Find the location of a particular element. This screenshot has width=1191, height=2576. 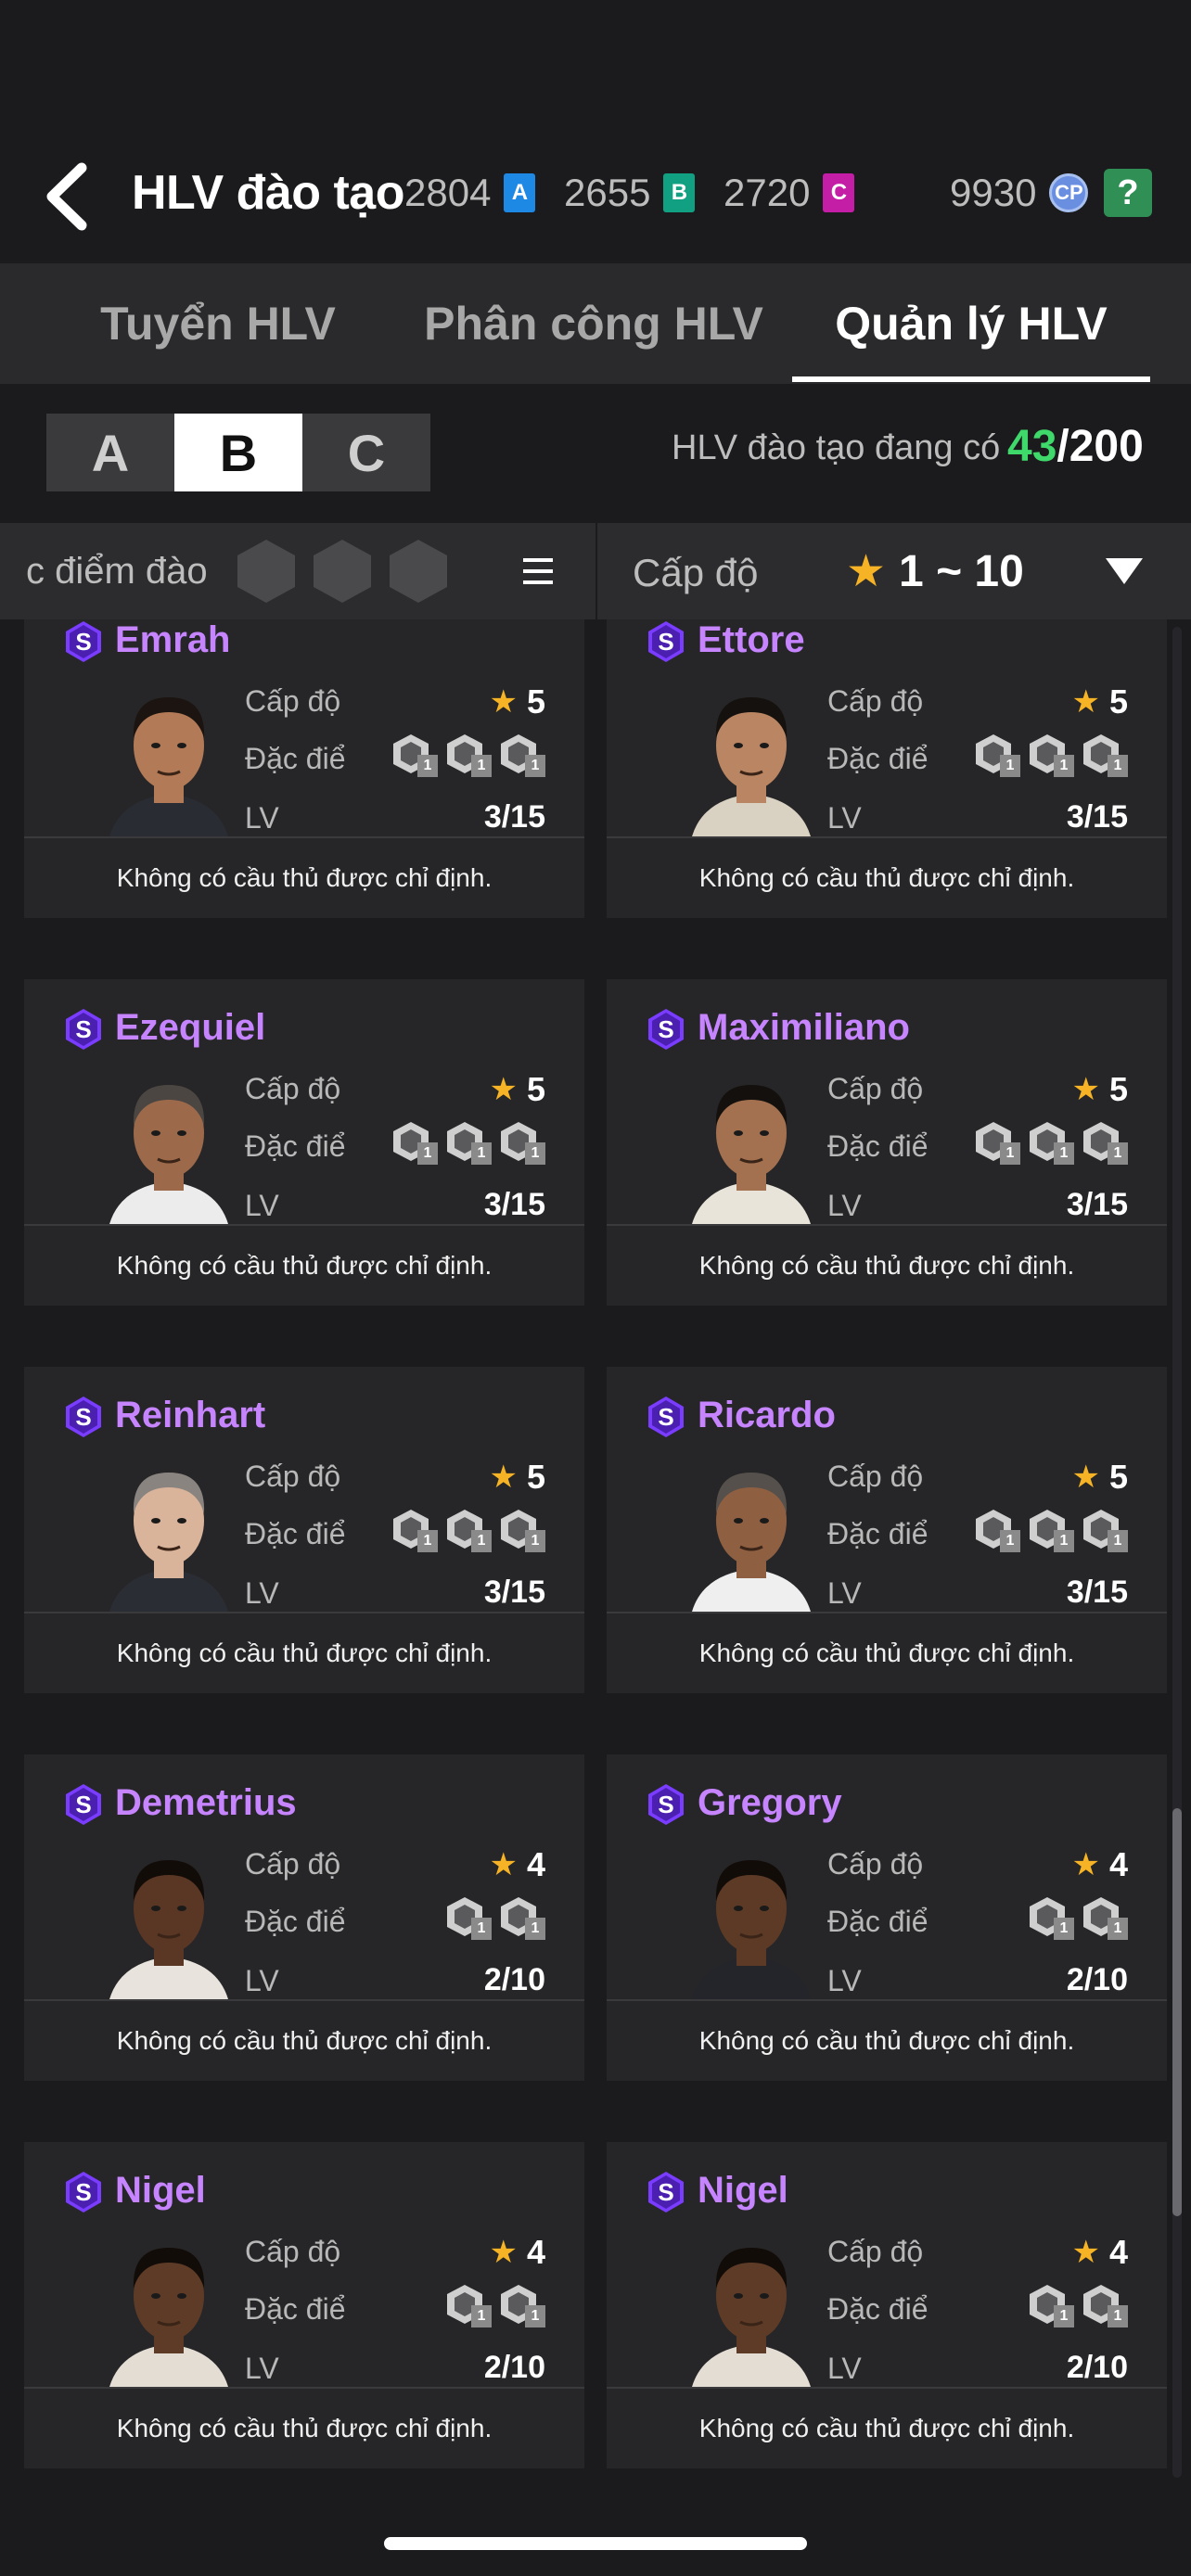

coach-count: 43/200 is located at coordinates (1075, 447).